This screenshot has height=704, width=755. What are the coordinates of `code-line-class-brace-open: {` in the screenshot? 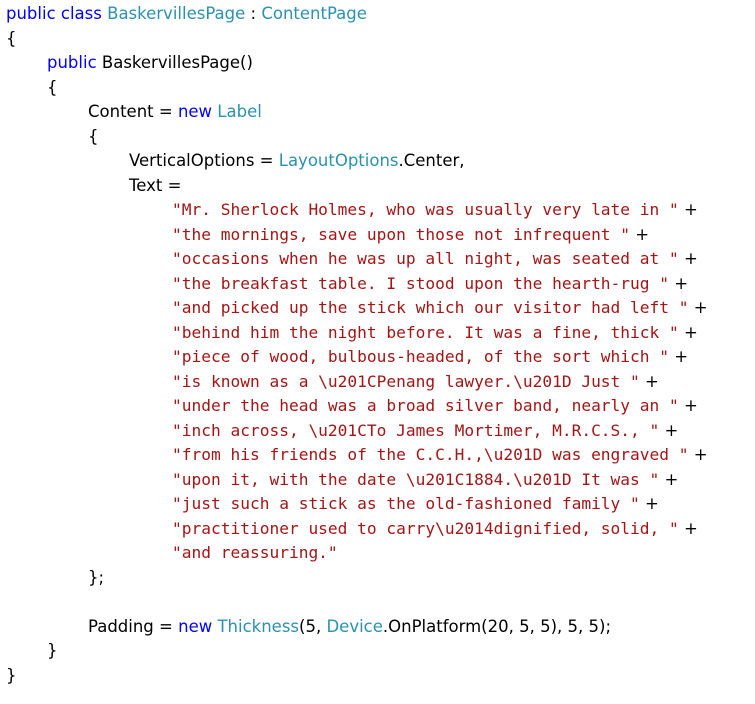 It's located at (378, 39).